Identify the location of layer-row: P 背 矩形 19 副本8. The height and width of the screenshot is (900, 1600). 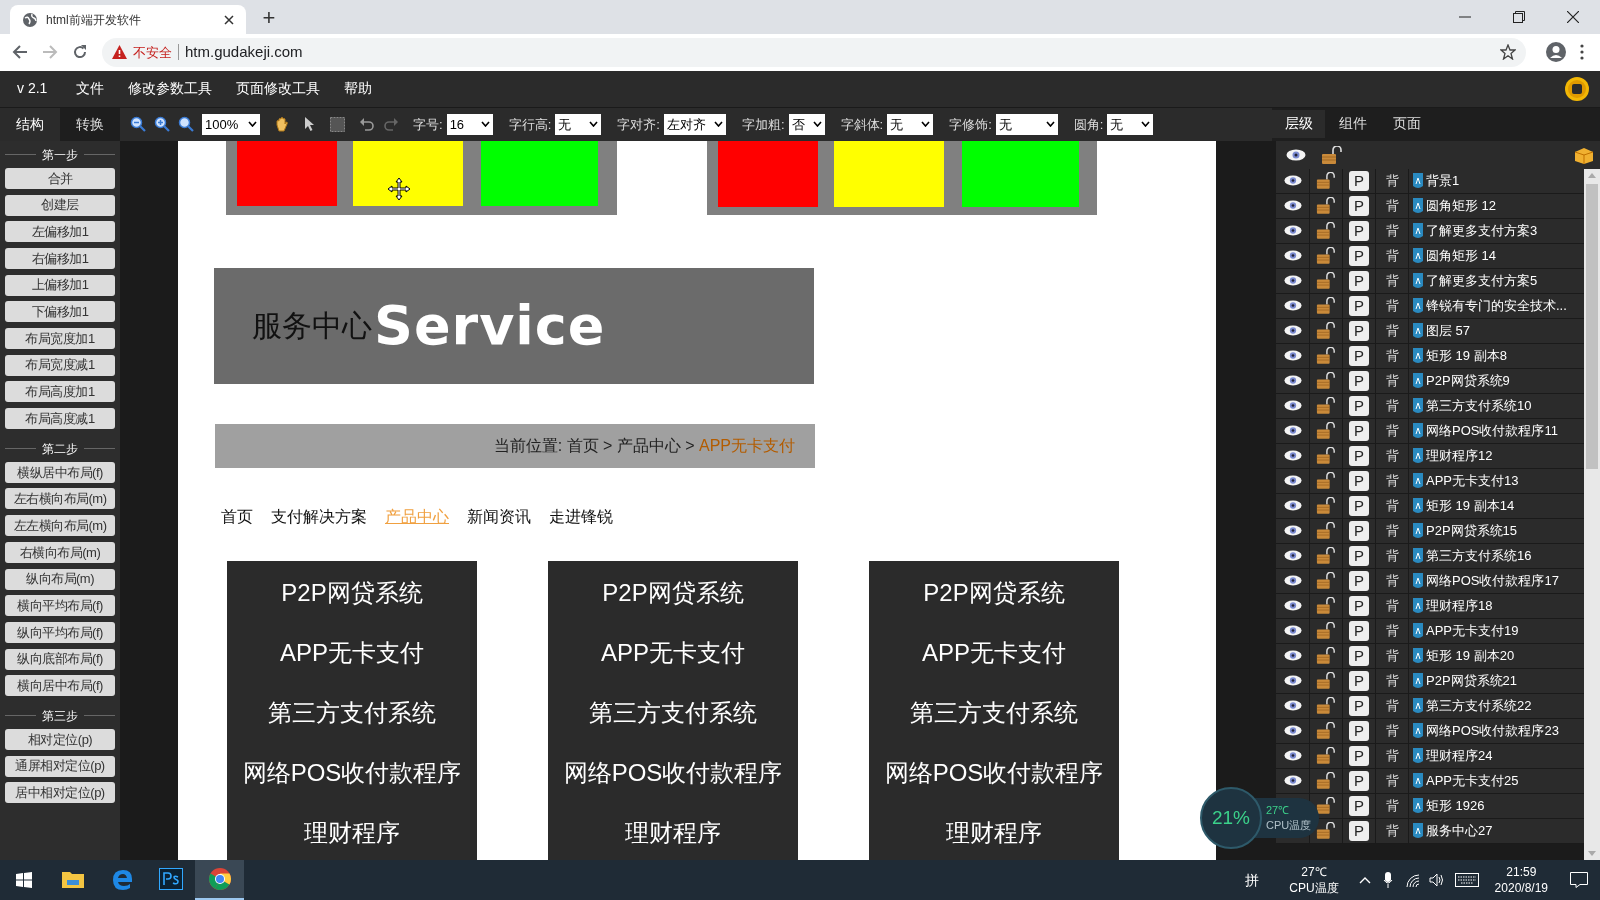
(1430, 356).